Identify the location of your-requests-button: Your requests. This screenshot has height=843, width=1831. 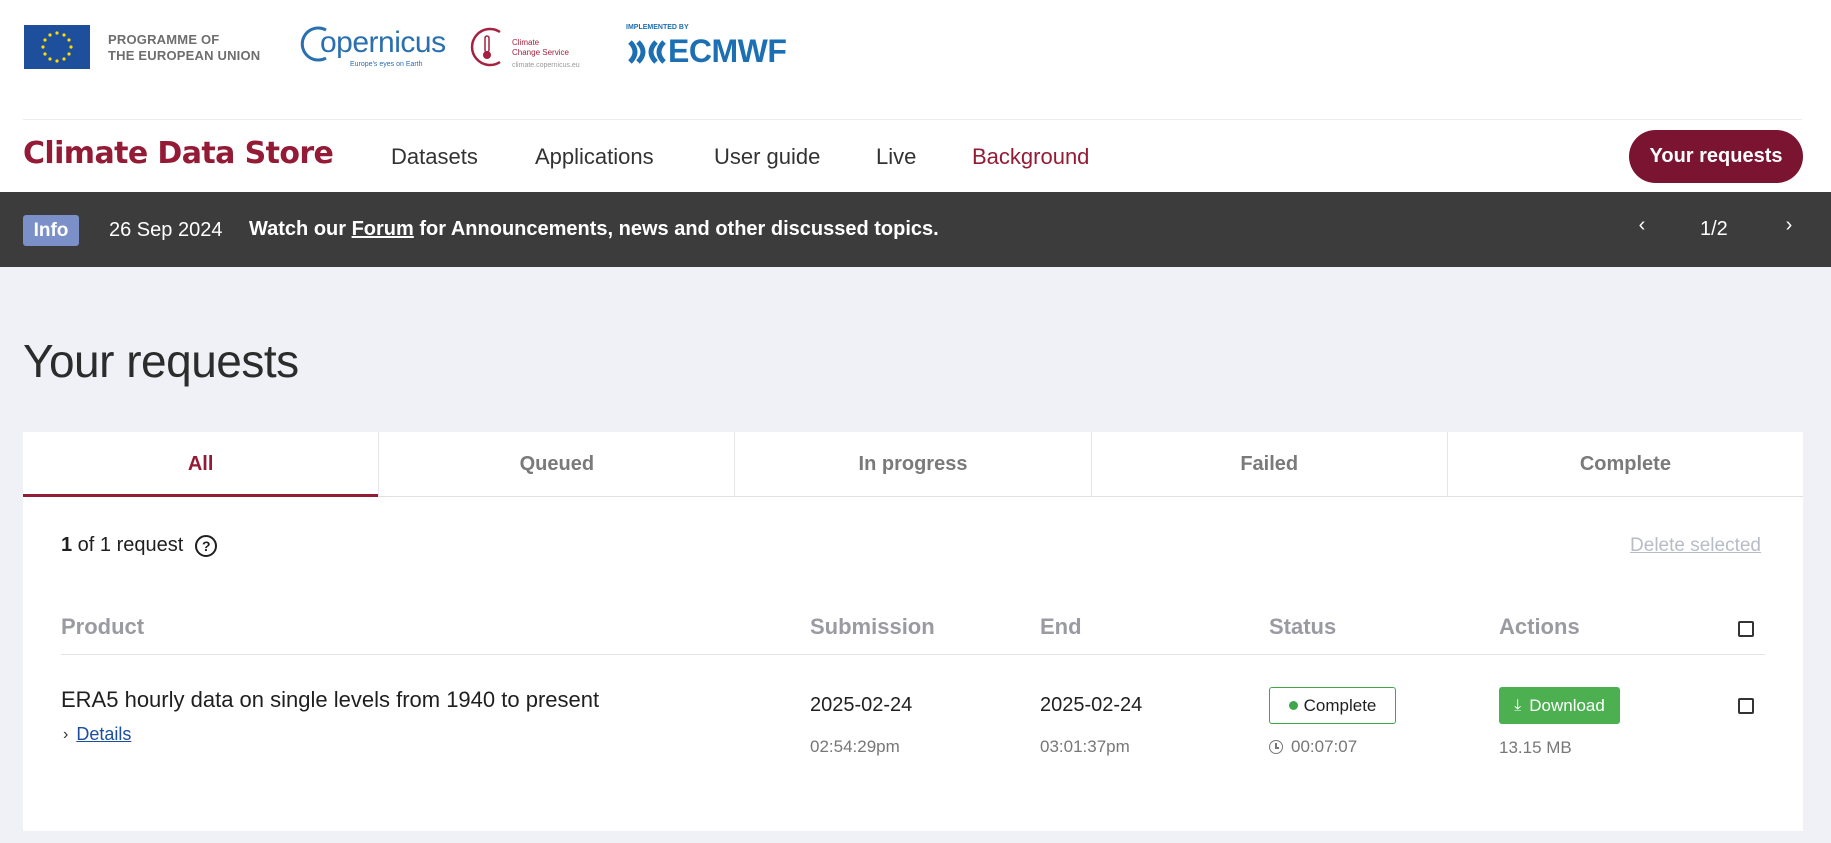
(1716, 156).